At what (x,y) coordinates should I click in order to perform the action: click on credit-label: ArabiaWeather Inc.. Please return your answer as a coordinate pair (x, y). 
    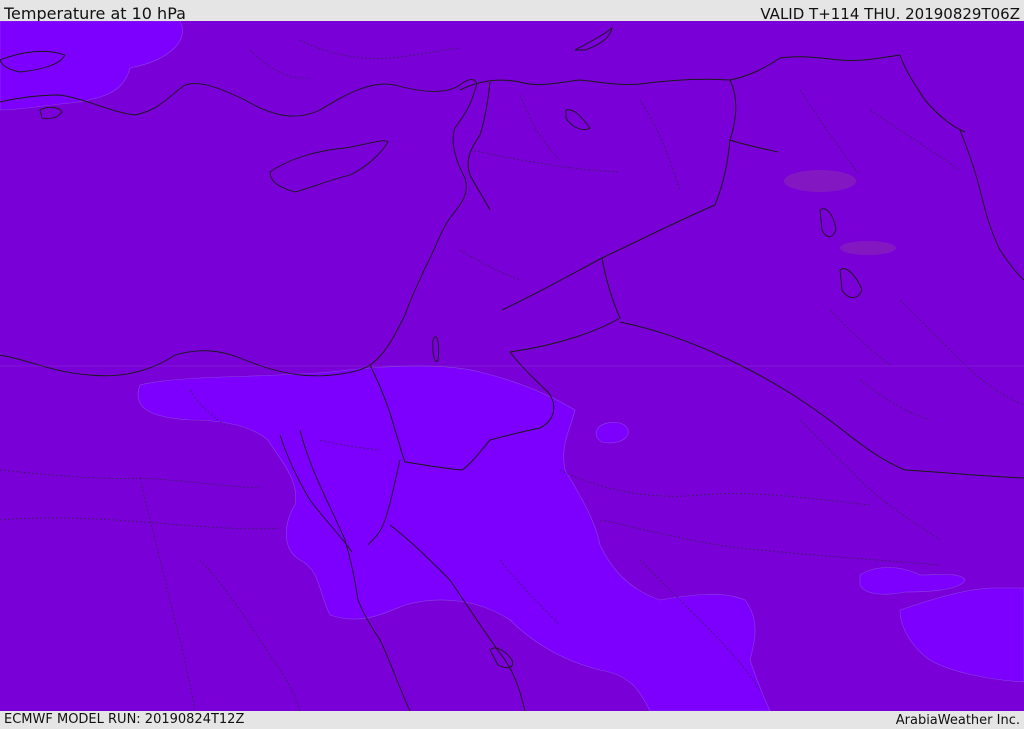
    Looking at the image, I should click on (957, 720).